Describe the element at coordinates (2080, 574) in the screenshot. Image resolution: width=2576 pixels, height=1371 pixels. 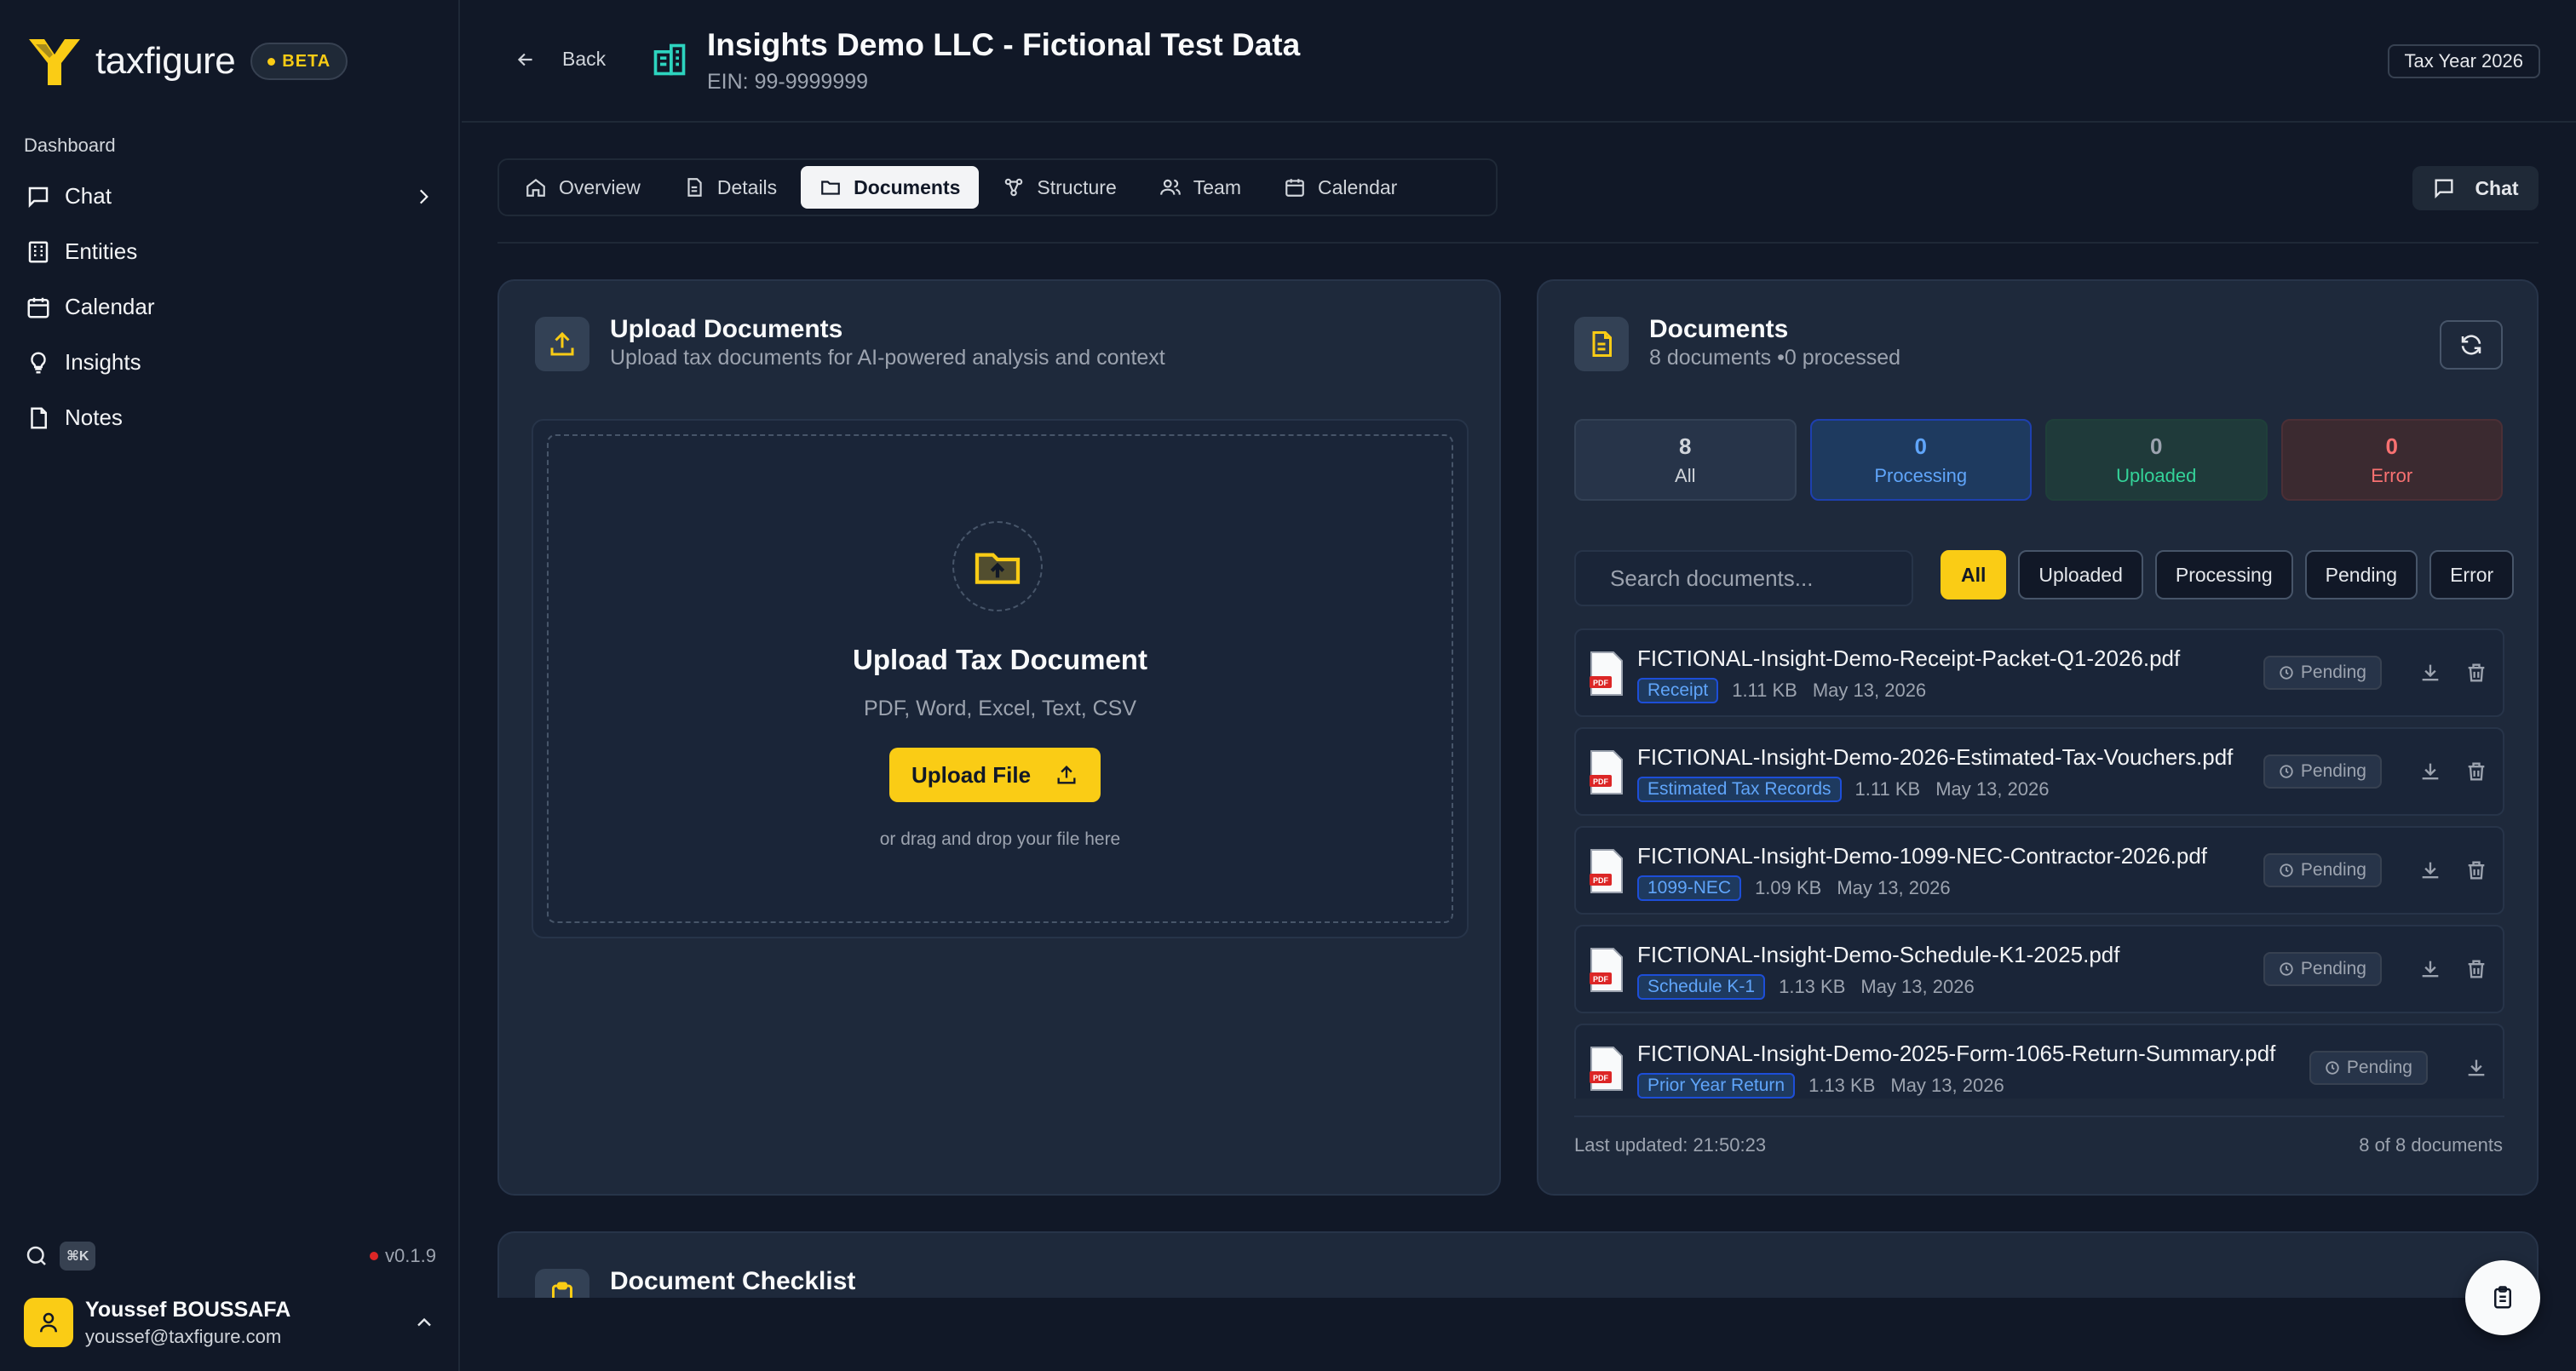
I see `filter-uploaded: Uploaded` at that location.